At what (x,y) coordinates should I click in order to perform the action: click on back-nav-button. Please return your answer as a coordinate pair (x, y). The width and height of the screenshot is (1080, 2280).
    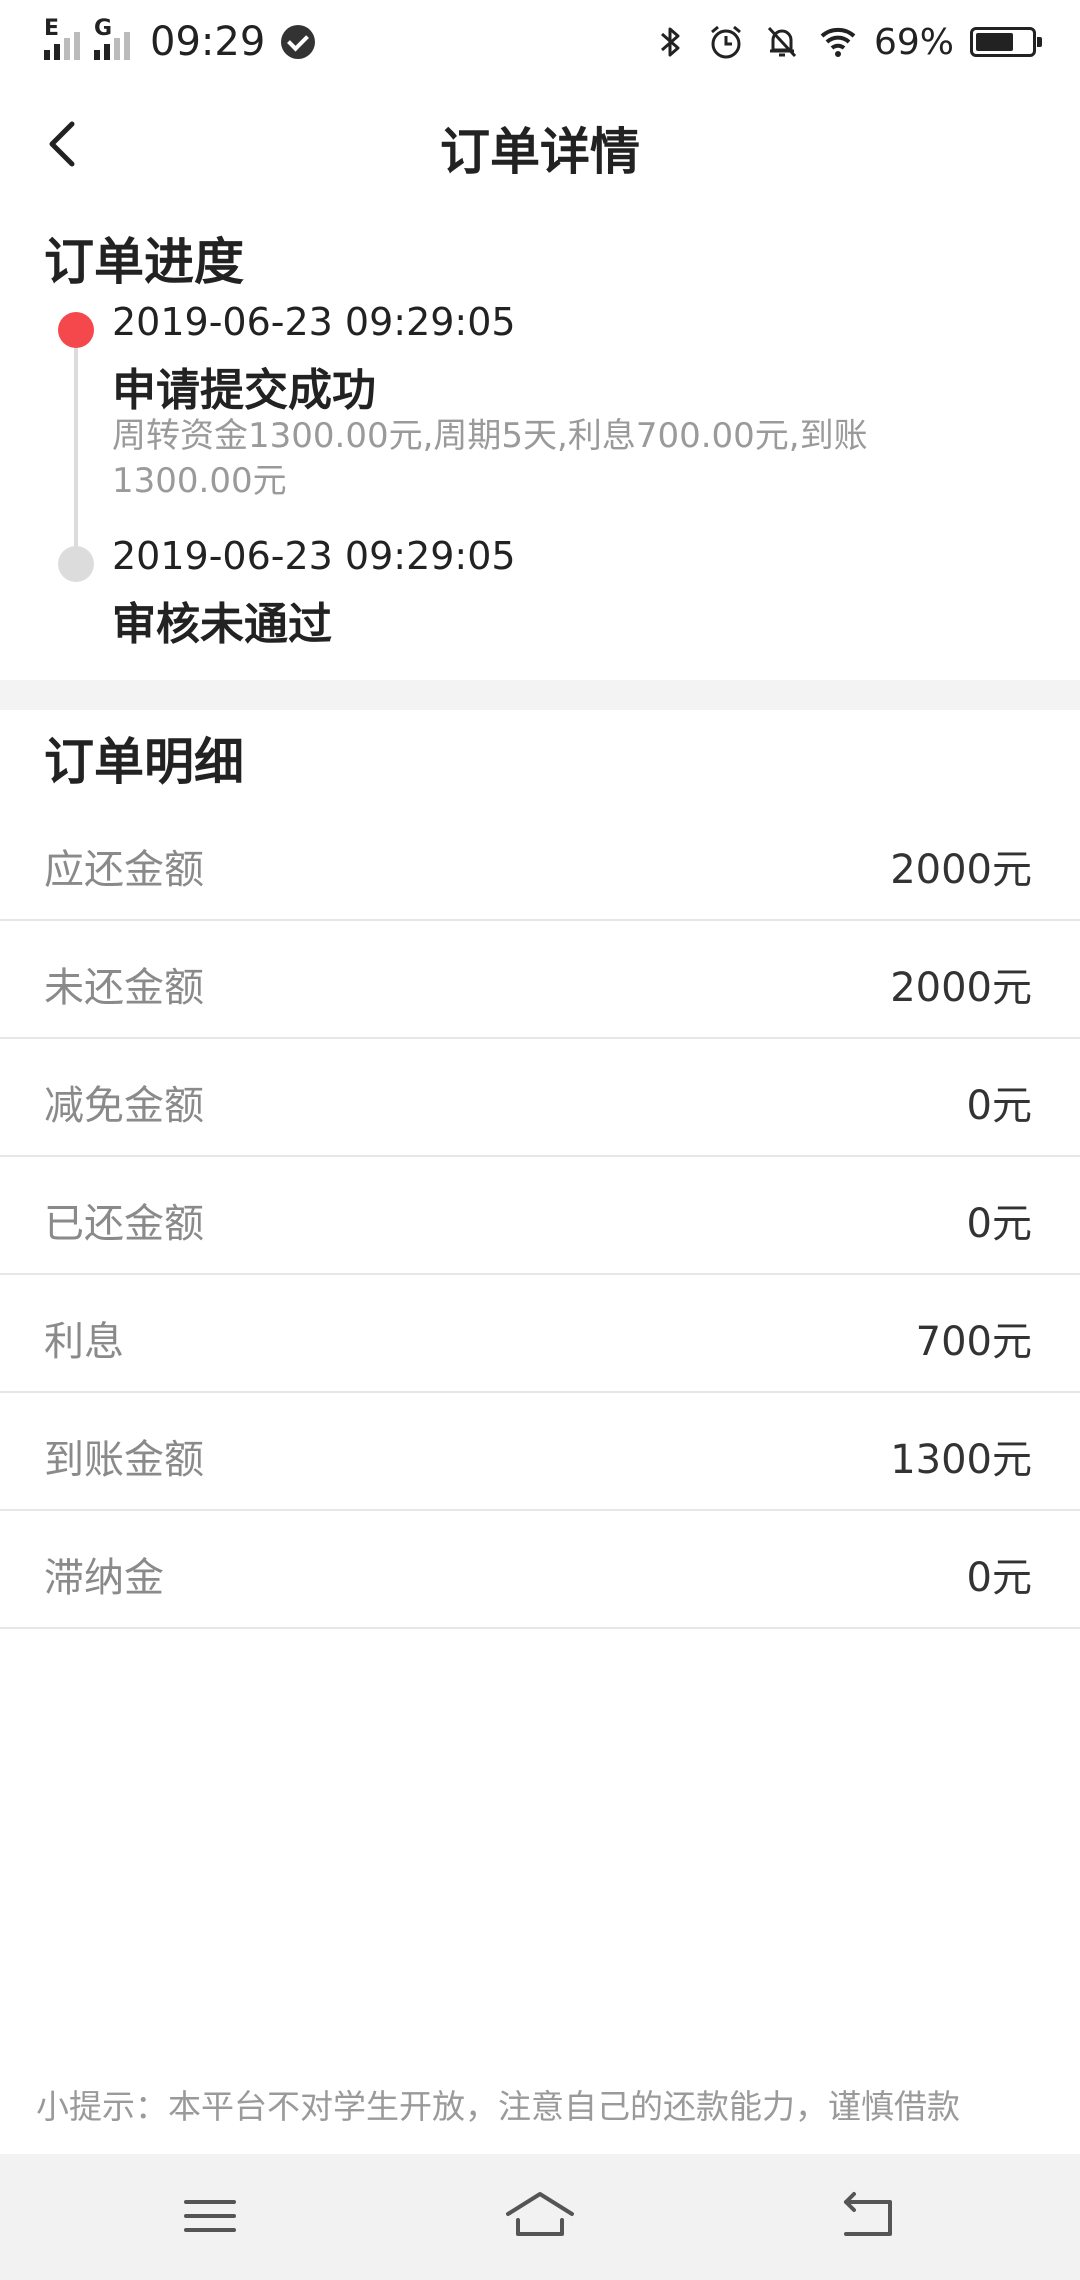
    Looking at the image, I should click on (868, 2216).